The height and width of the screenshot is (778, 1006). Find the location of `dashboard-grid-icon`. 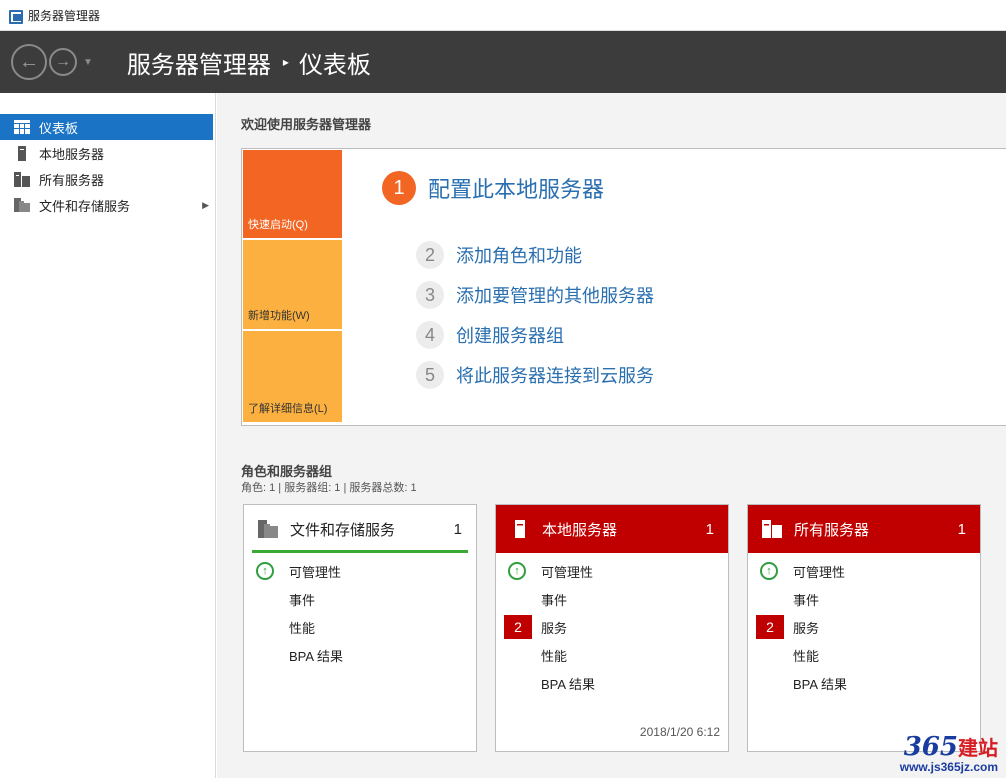

dashboard-grid-icon is located at coordinates (22, 127).